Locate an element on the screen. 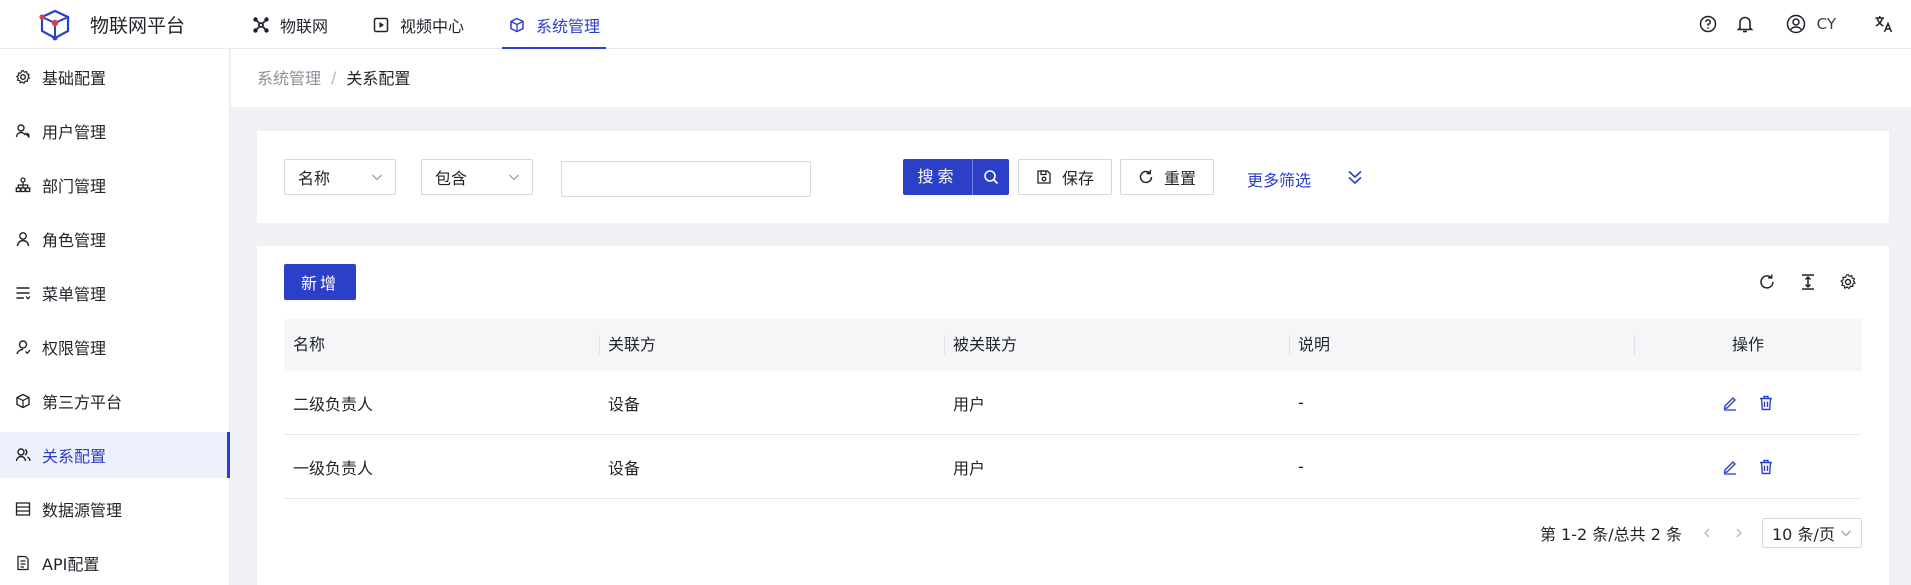  sidebar-item-basic-config: 基础配置 is located at coordinates (115, 77).